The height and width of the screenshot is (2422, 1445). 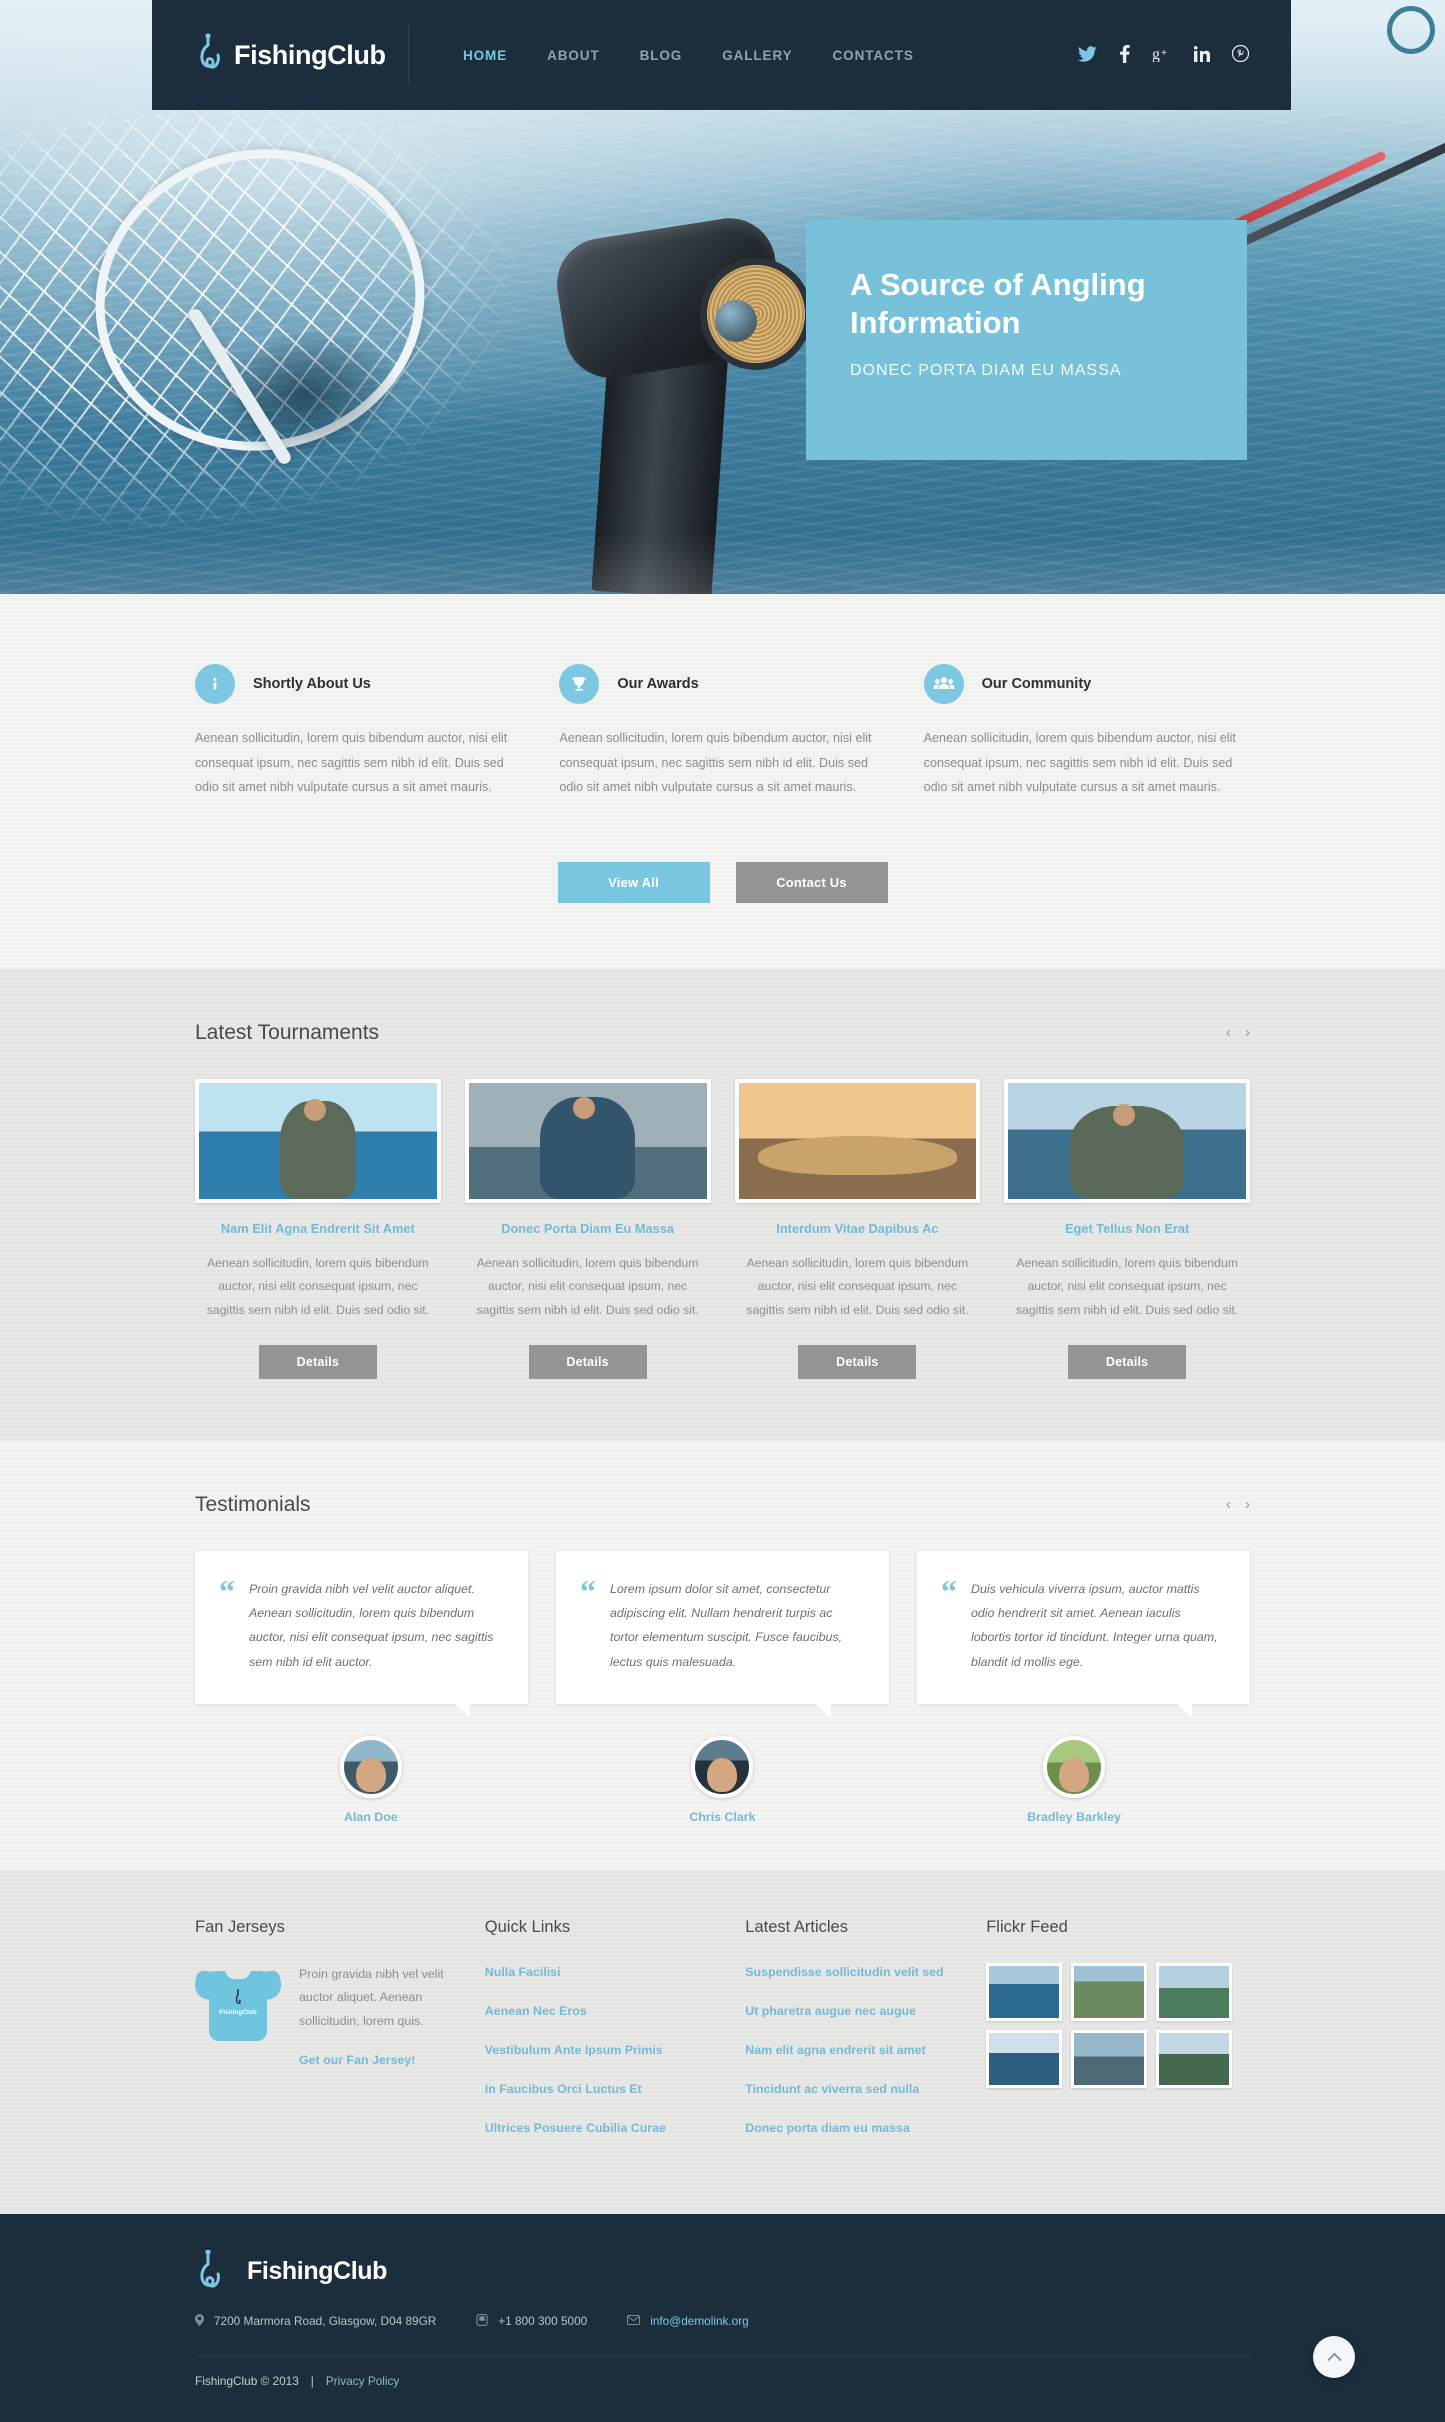 I want to click on widget-heading: Latest Articles, so click(x=796, y=1926).